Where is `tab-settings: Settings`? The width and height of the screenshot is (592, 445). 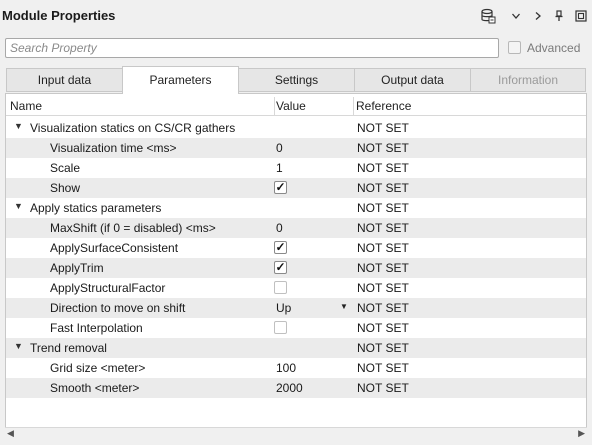 tab-settings: Settings is located at coordinates (296, 80).